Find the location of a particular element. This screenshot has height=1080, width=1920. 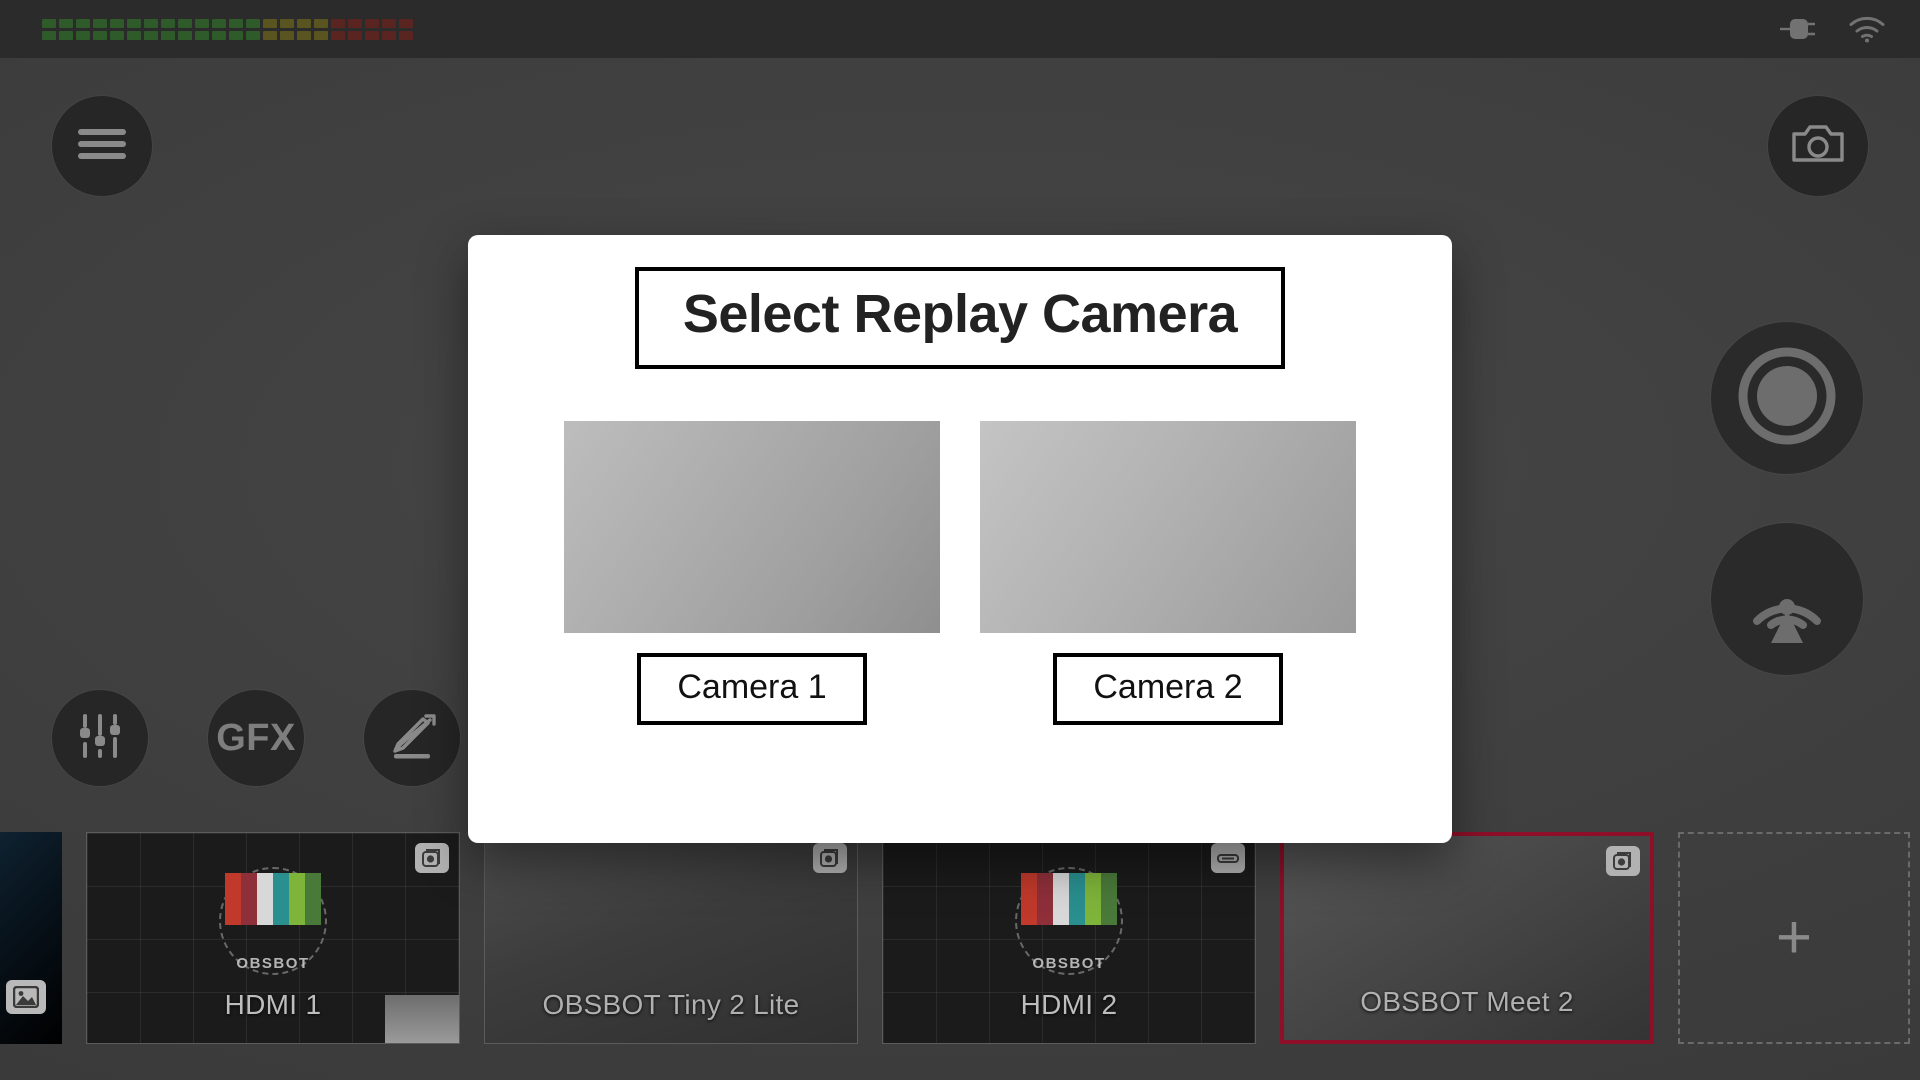

camera-1-label-box: Camera 1 is located at coordinates (752, 688).